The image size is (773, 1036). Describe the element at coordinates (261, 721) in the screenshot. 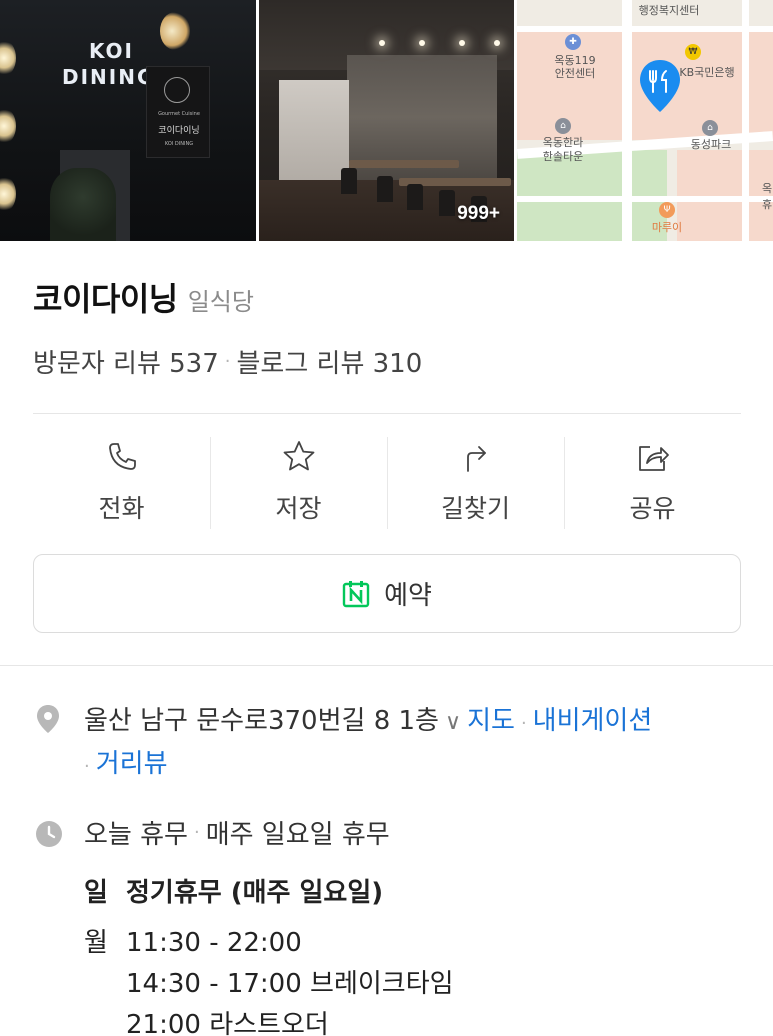

I see `address-text: 울산 남구 문수로370번길 8 1층` at that location.